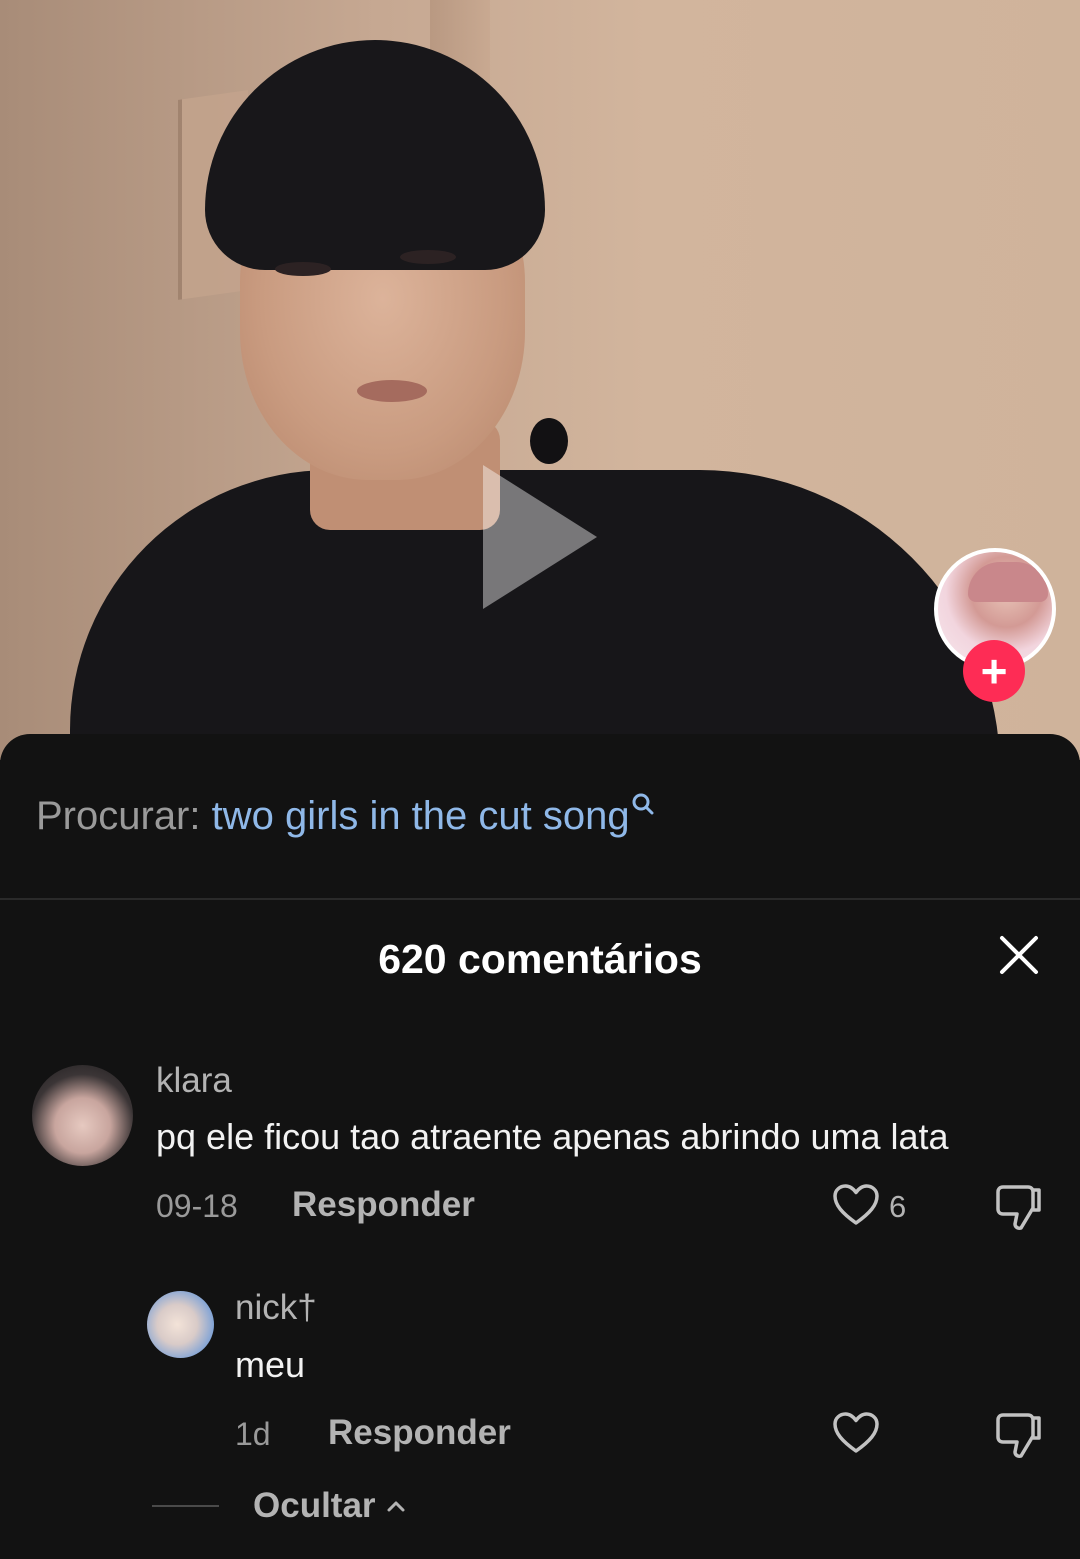 This screenshot has width=1080, height=1559. I want to click on search-icon, so click(642, 807).